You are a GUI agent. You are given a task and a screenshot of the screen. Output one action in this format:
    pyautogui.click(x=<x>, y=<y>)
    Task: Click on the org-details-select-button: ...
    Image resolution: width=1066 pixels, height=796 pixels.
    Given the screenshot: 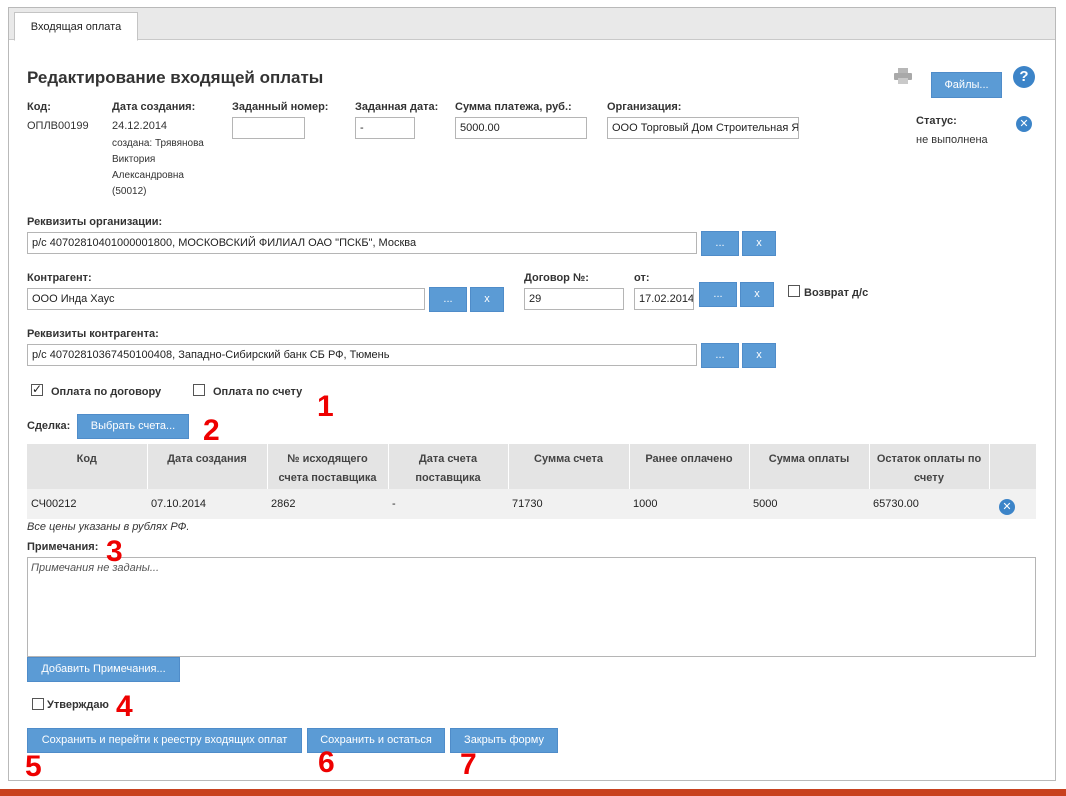 What is the action you would take?
    pyautogui.click(x=720, y=243)
    